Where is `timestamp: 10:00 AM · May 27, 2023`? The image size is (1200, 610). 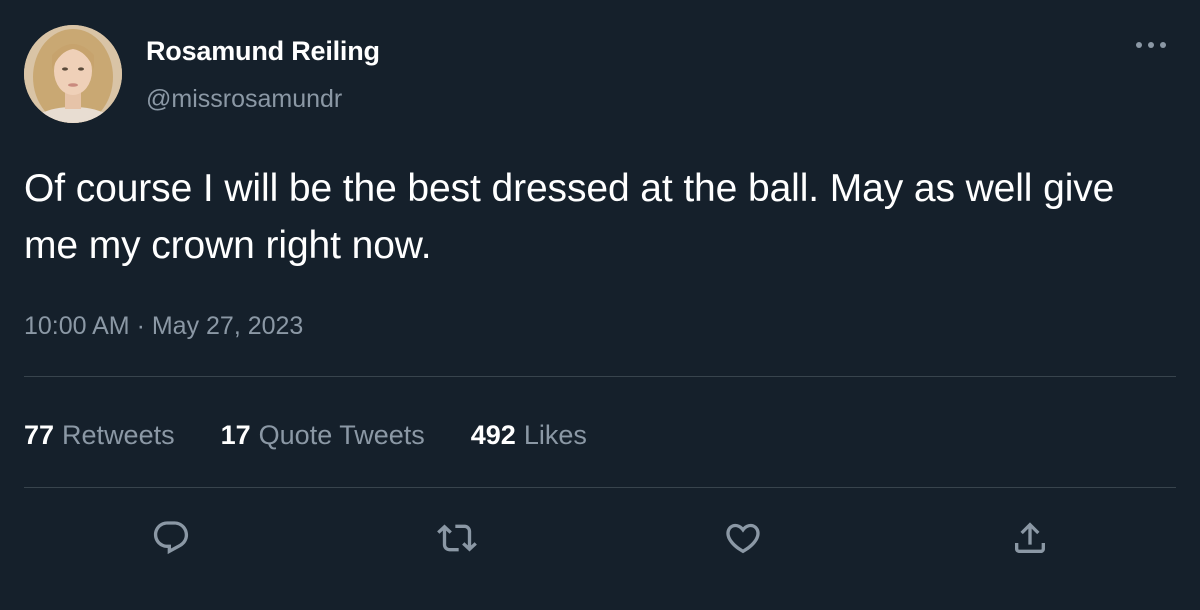 timestamp: 10:00 AM · May 27, 2023 is located at coordinates (163, 326).